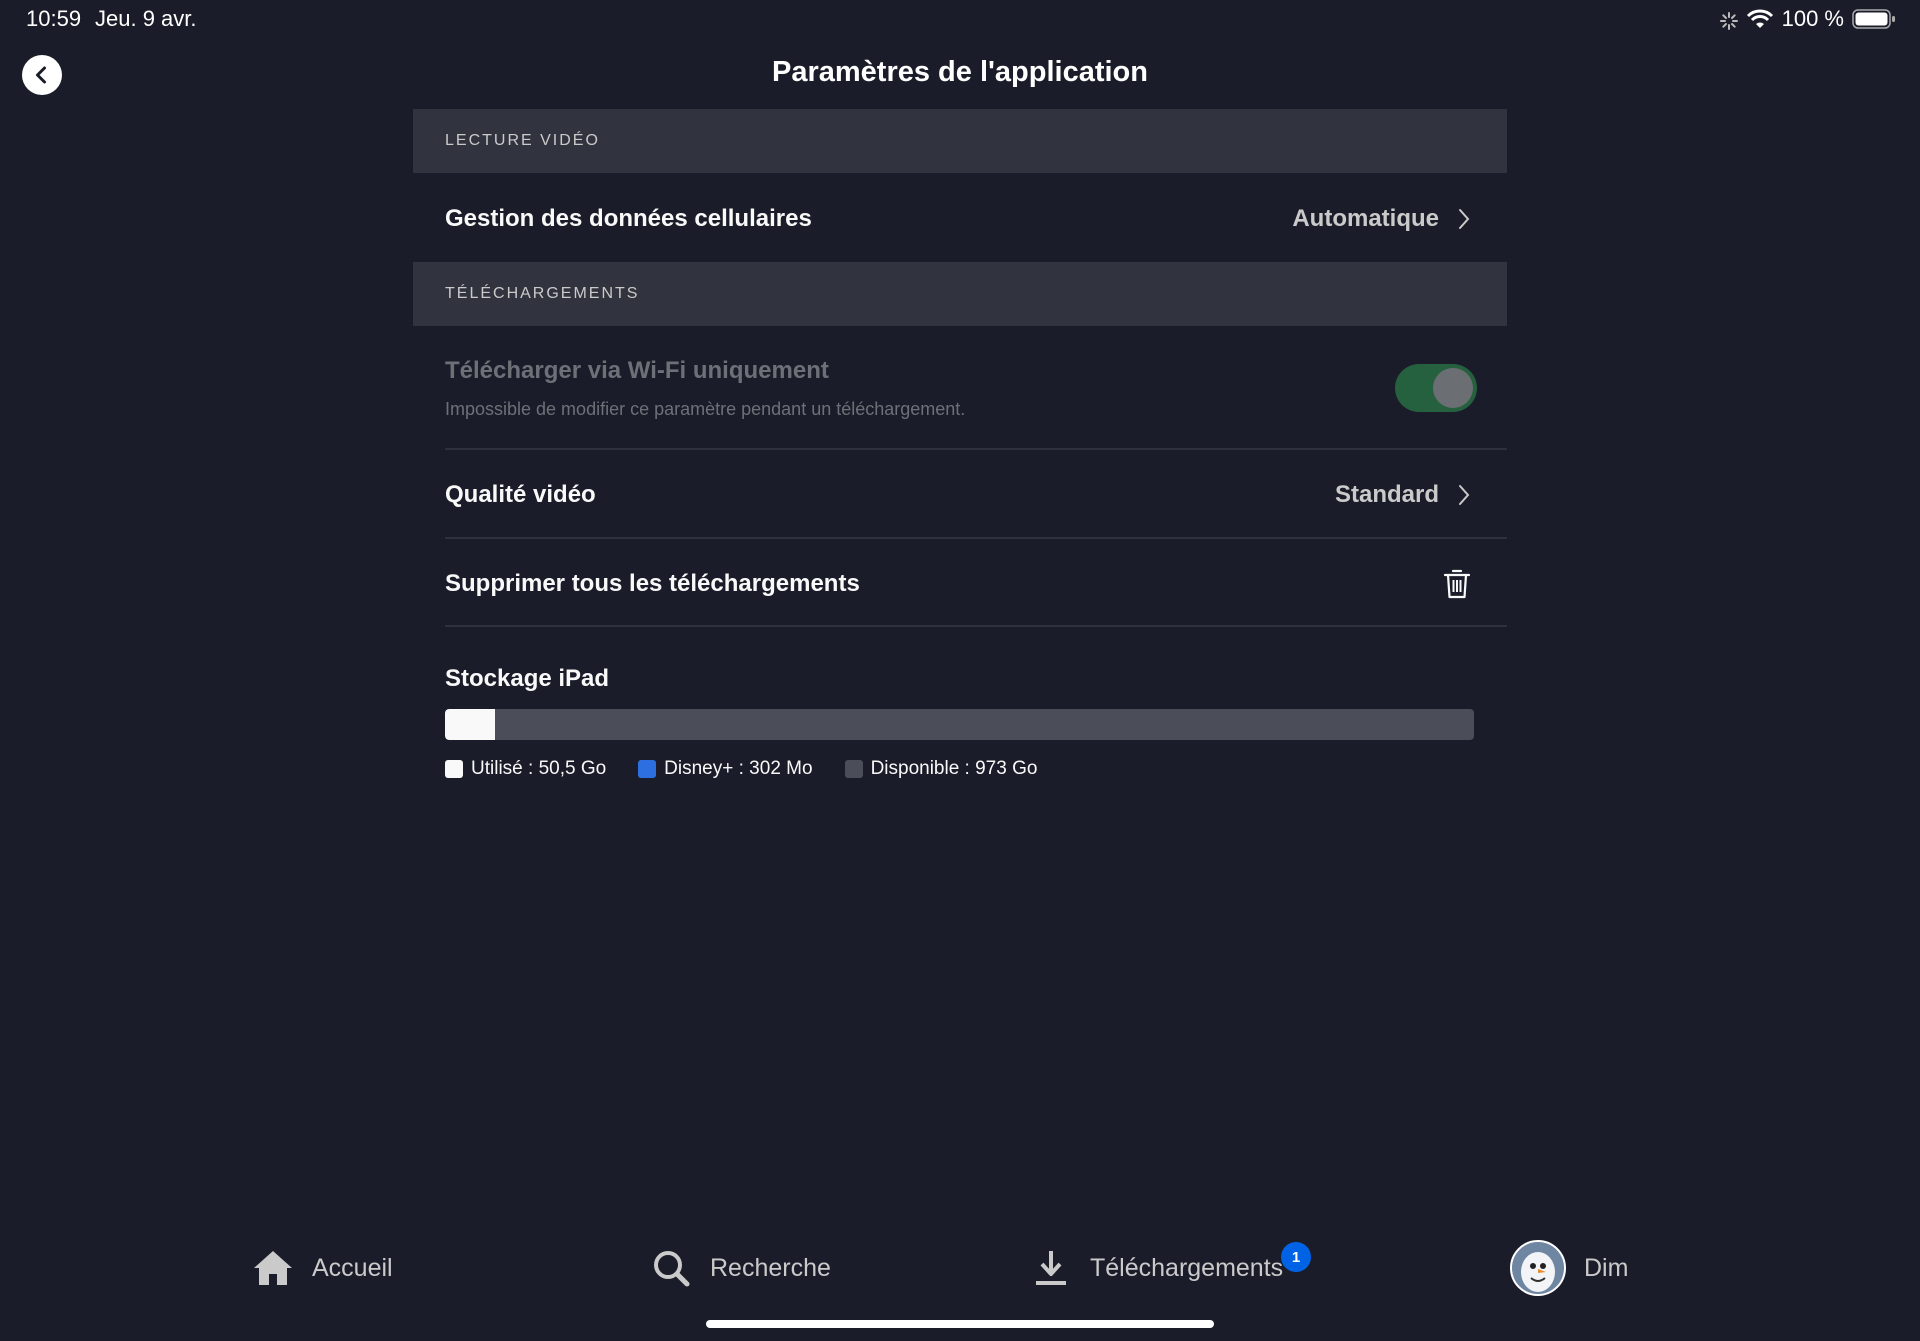  I want to click on download-icon, so click(1051, 1268).